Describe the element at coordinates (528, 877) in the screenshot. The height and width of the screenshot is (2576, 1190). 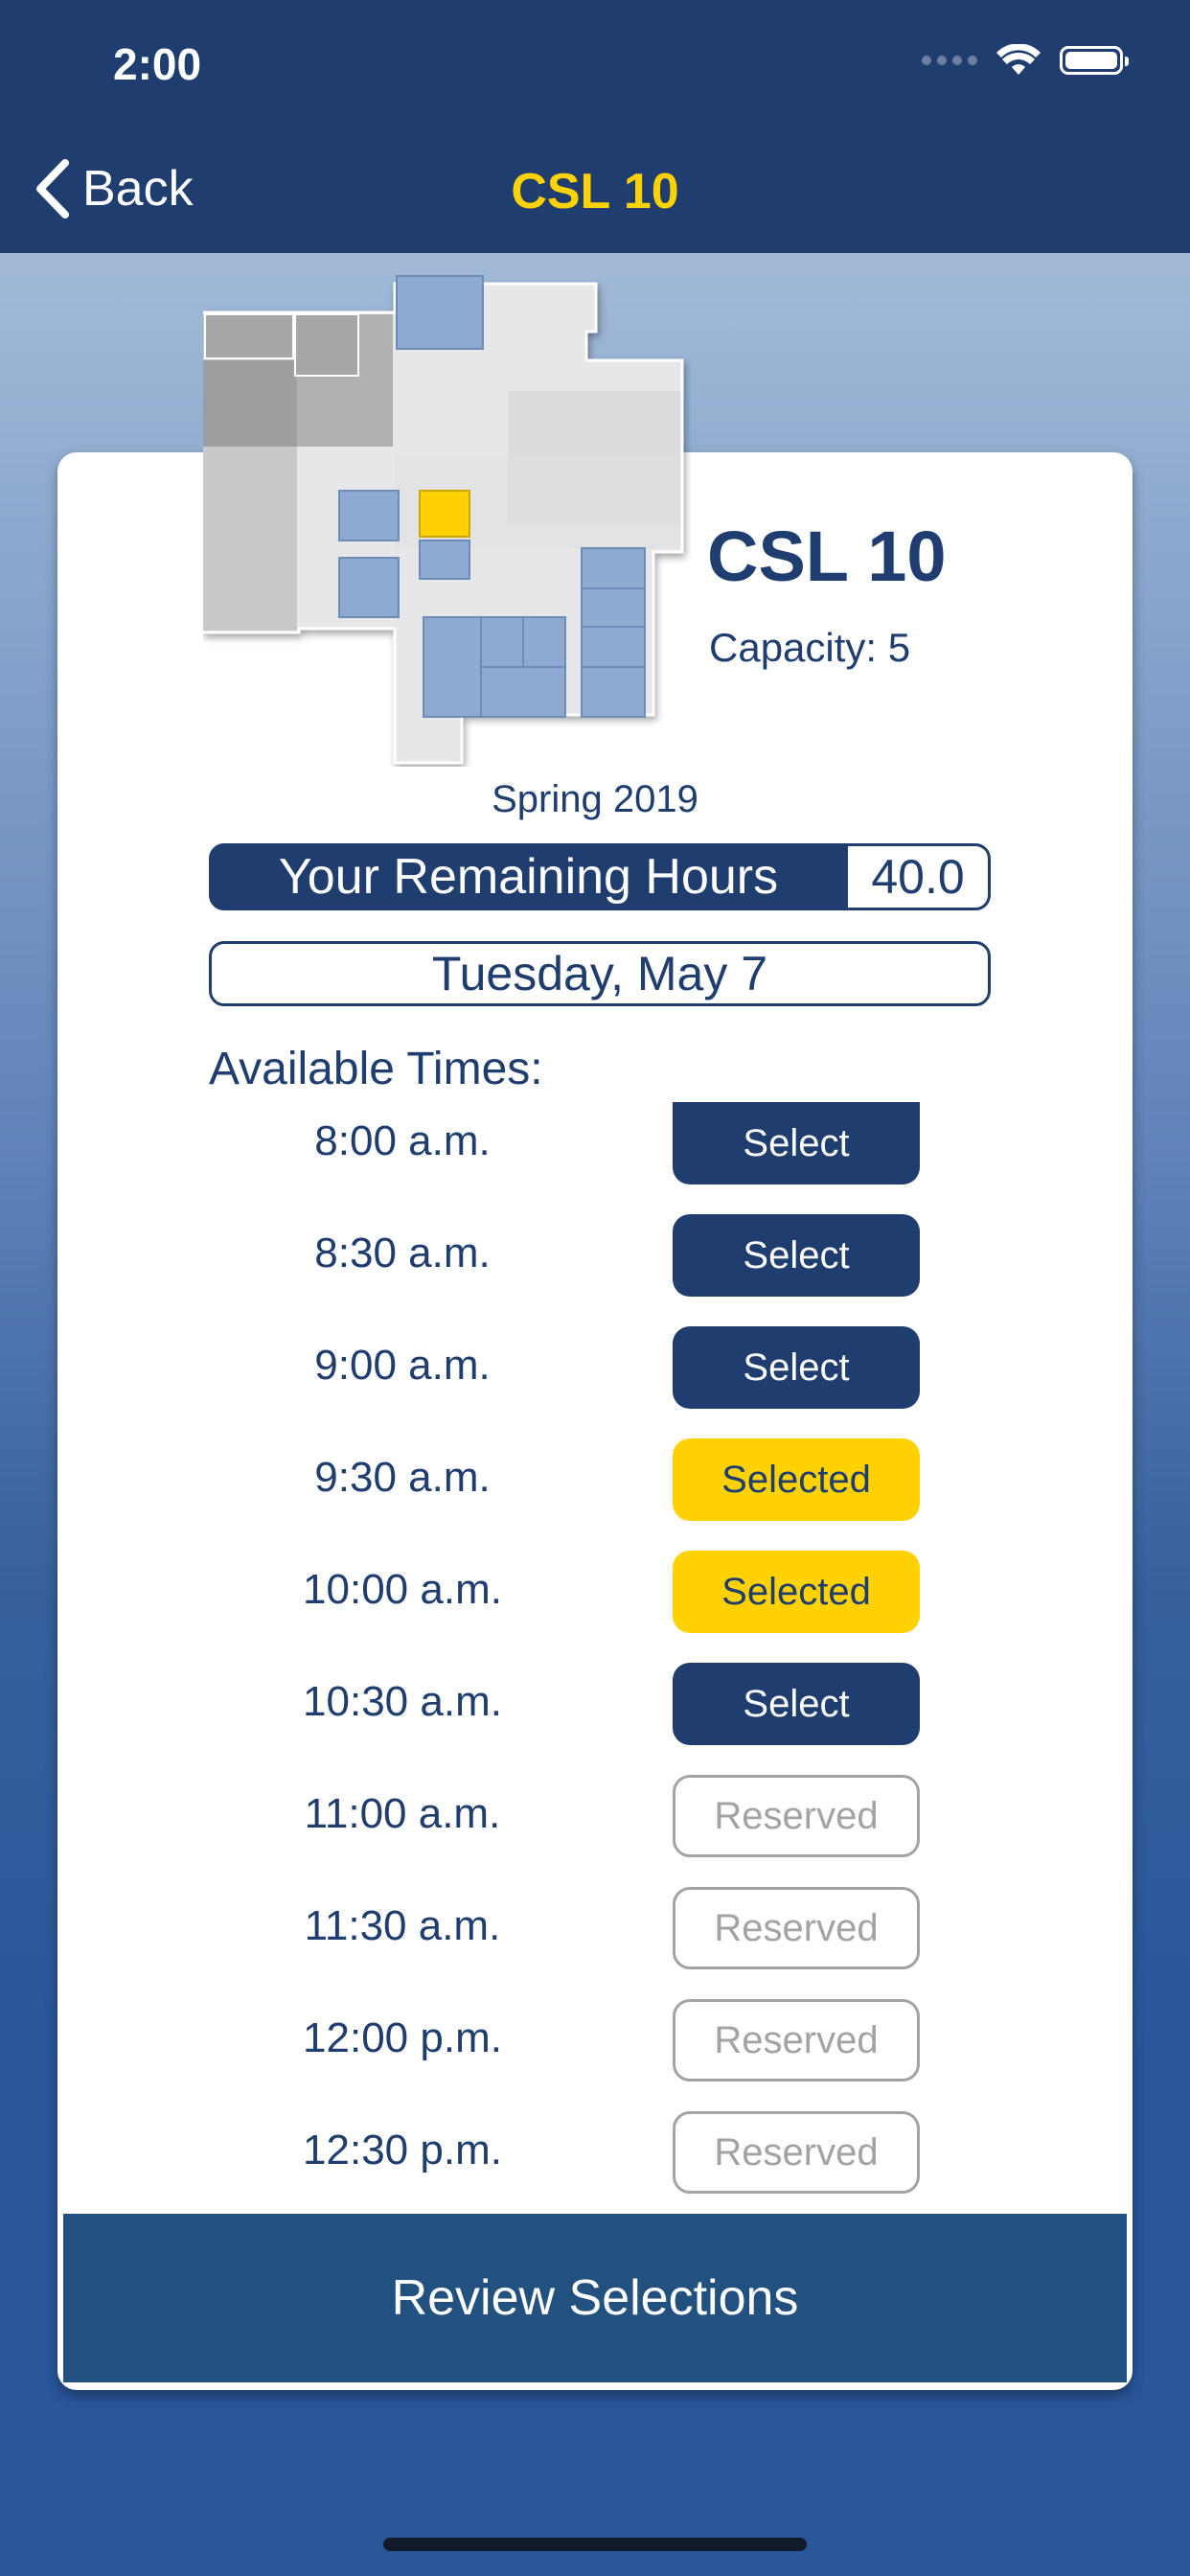
I see `remaining-hours-label: Your Remaining Hours` at that location.